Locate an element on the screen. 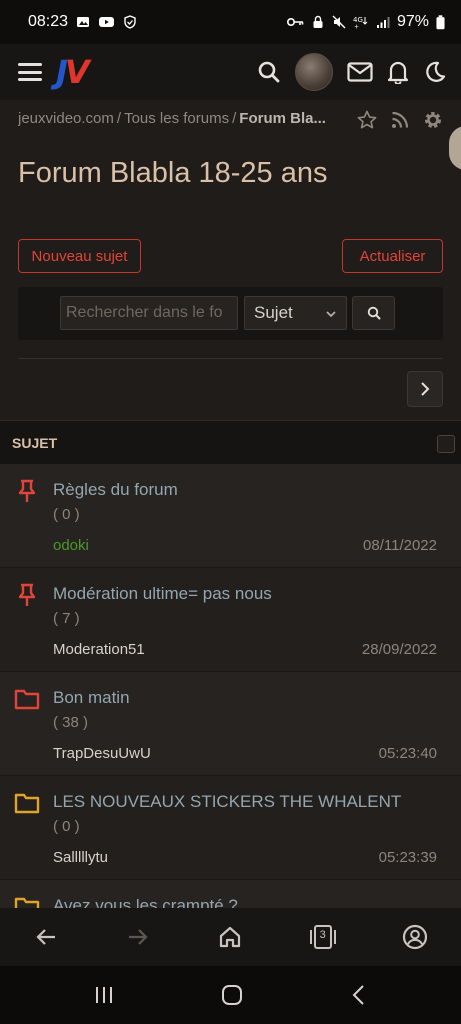  topic-date: 08/11/2022 is located at coordinates (400, 545).